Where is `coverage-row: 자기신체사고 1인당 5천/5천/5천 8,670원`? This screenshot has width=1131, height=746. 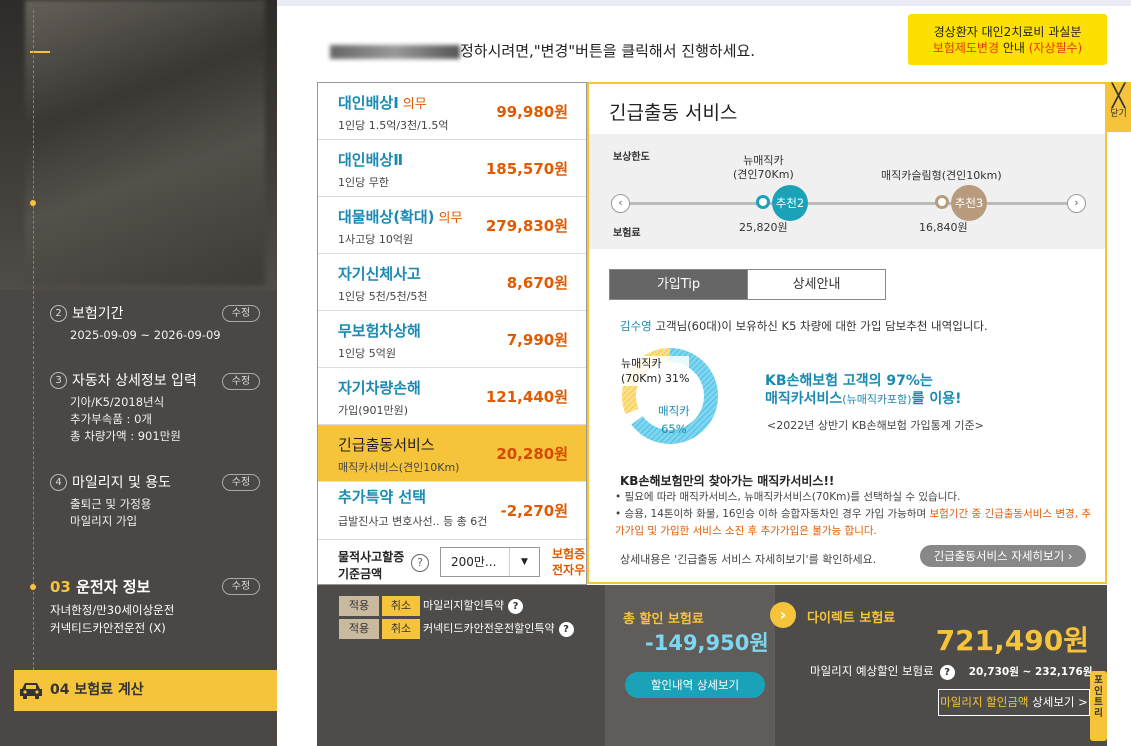 coverage-row: 자기신체사고 1인당 5천/5천/5천 8,670원 is located at coordinates (452, 282).